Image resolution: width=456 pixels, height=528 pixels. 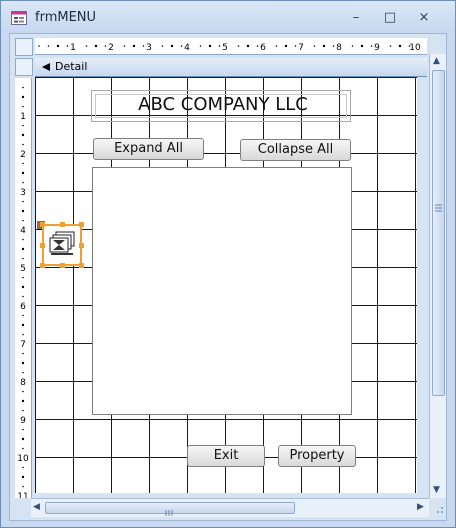 What do you see at coordinates (231, 67) in the screenshot?
I see `detail-section-bar: Detail` at bounding box center [231, 67].